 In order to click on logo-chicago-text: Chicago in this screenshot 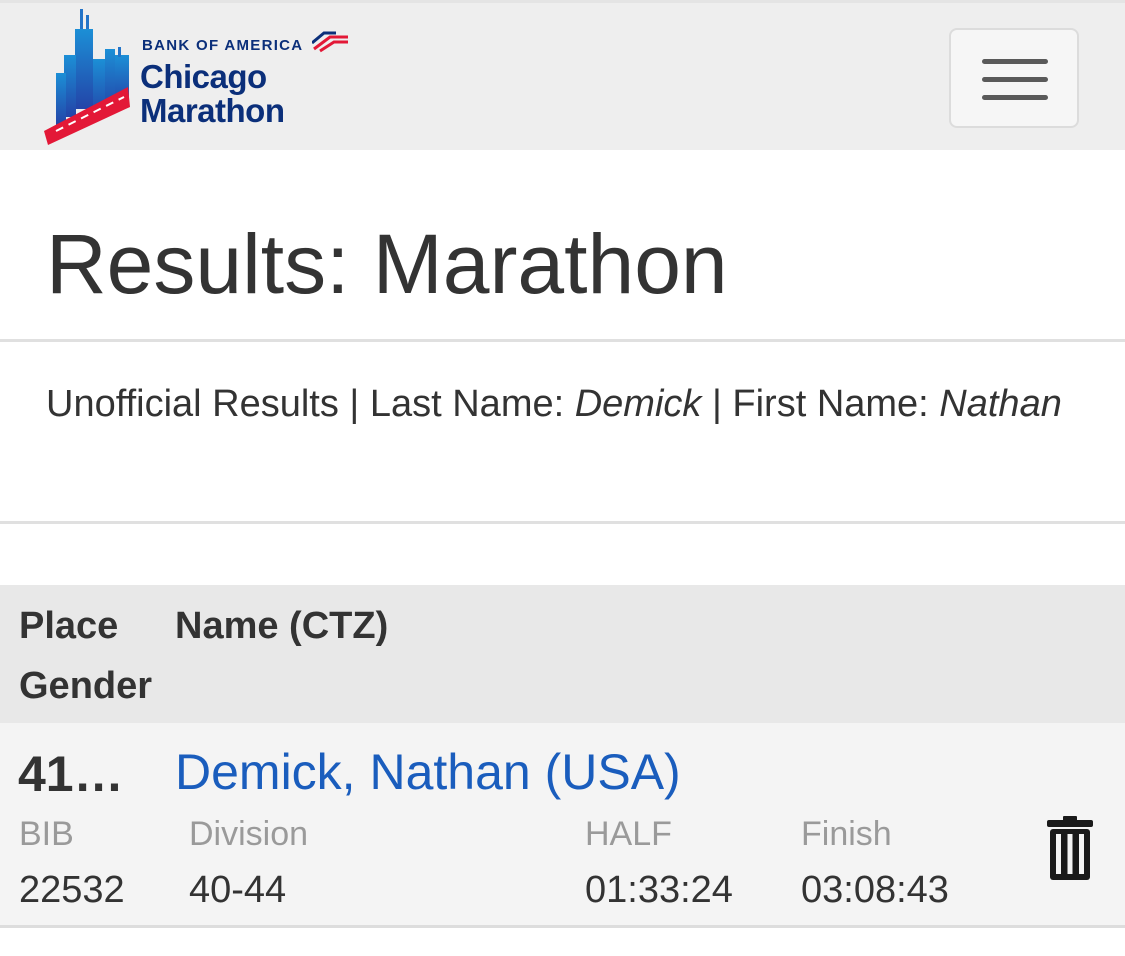, I will do `click(203, 76)`.